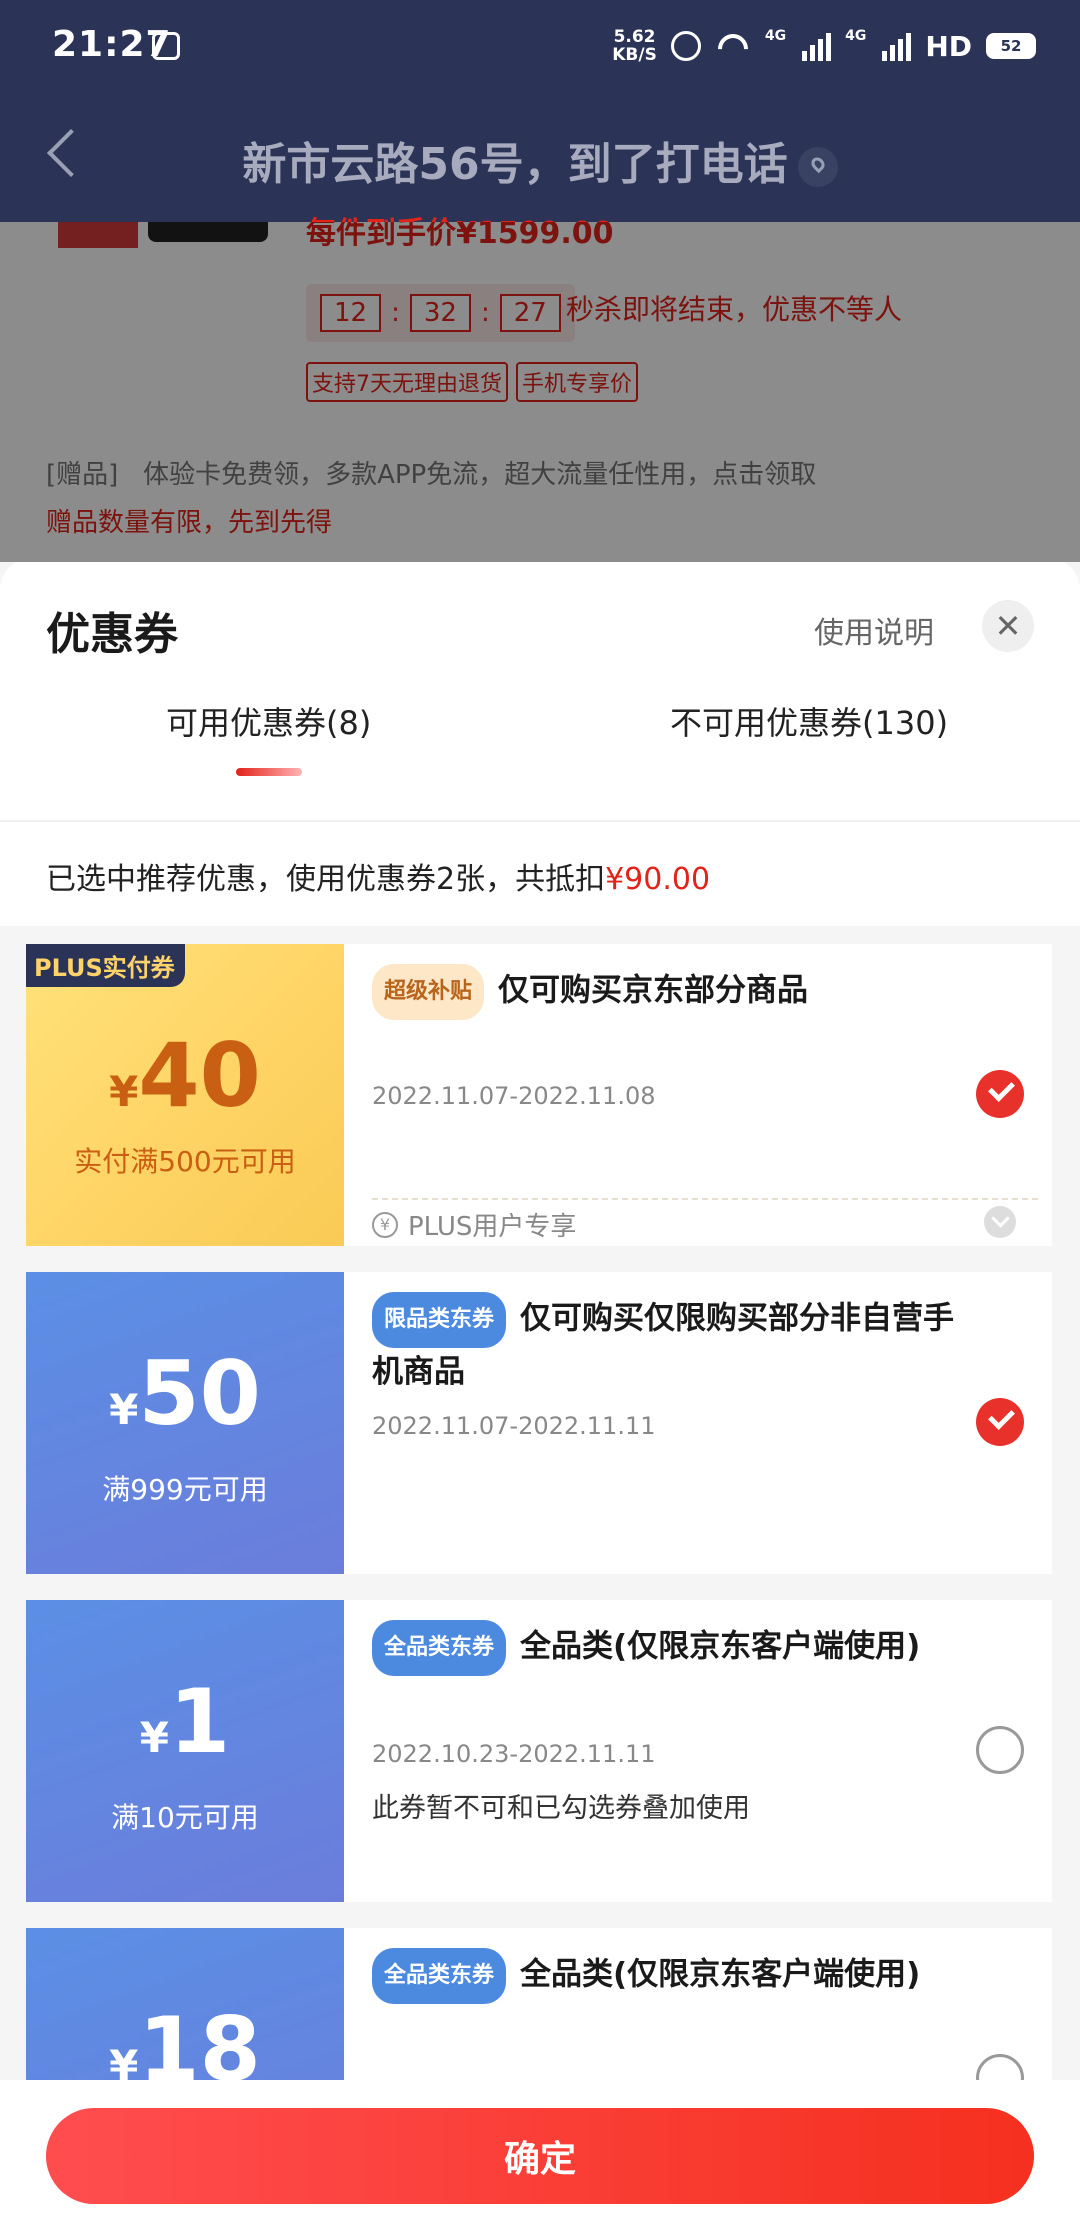 This screenshot has height=2232, width=1080. I want to click on coupon-condition: 满10元可用, so click(185, 1817).